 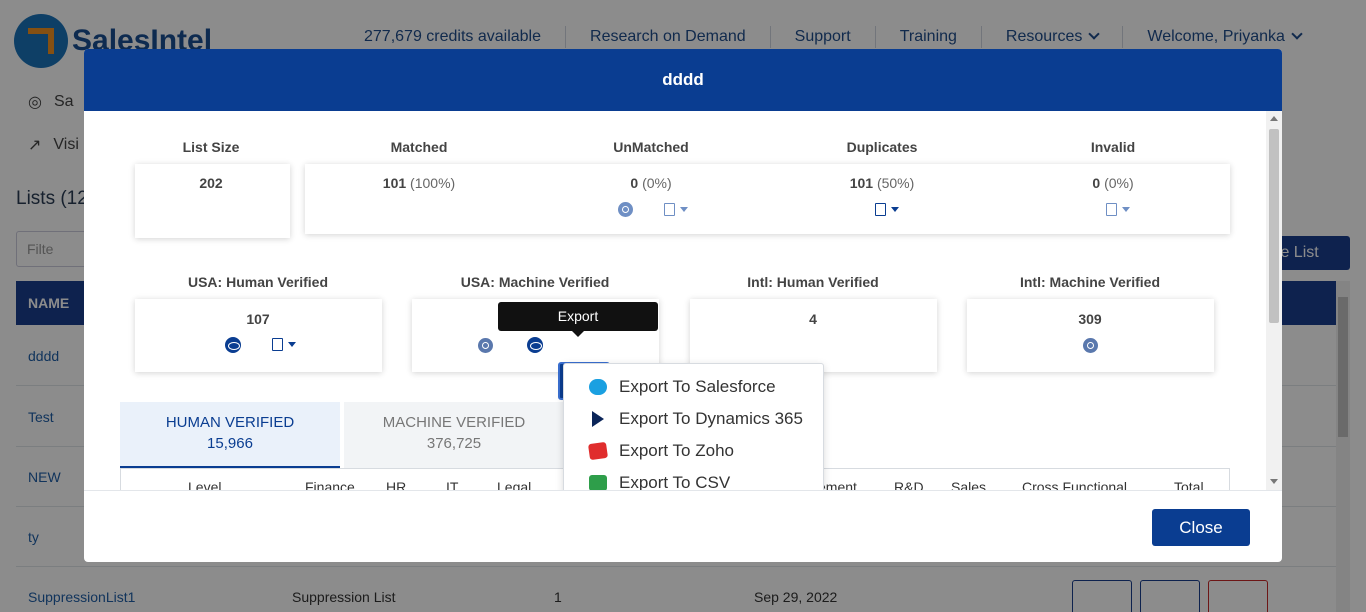 What do you see at coordinates (625, 209) in the screenshot?
I see `unmatched-search-icon` at bounding box center [625, 209].